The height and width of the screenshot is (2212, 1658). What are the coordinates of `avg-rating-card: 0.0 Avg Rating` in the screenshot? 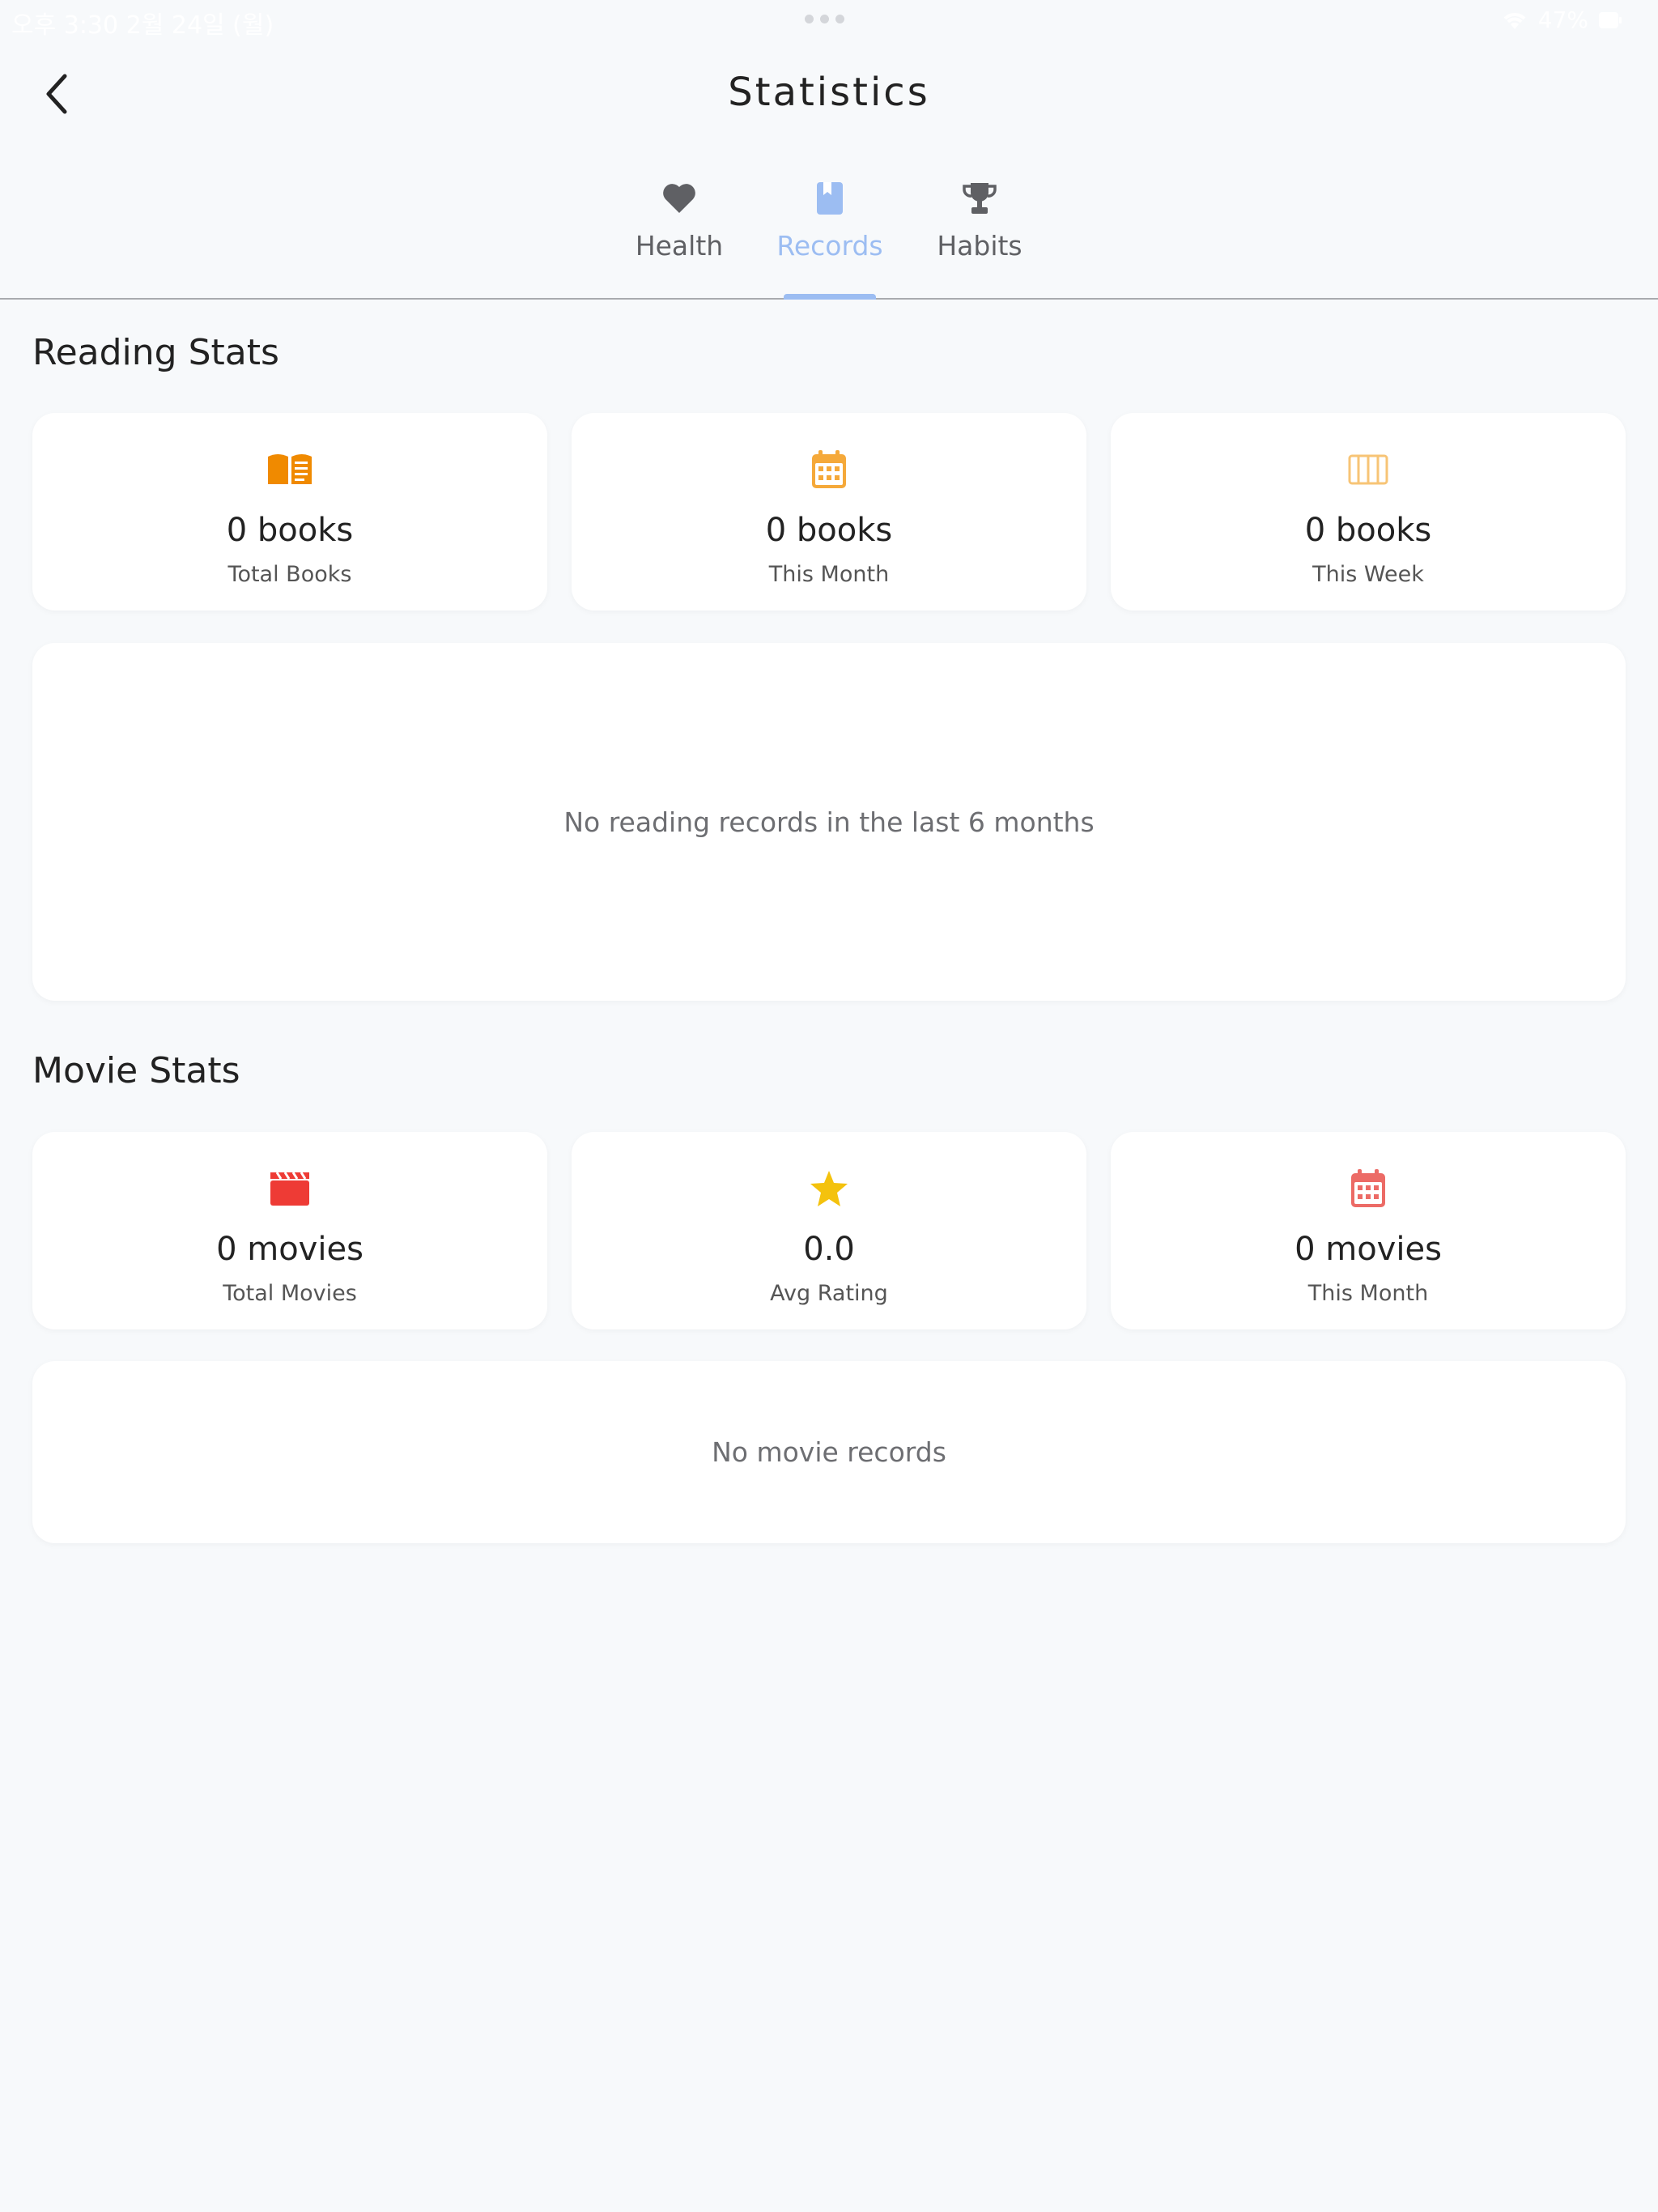 It's located at (829, 1230).